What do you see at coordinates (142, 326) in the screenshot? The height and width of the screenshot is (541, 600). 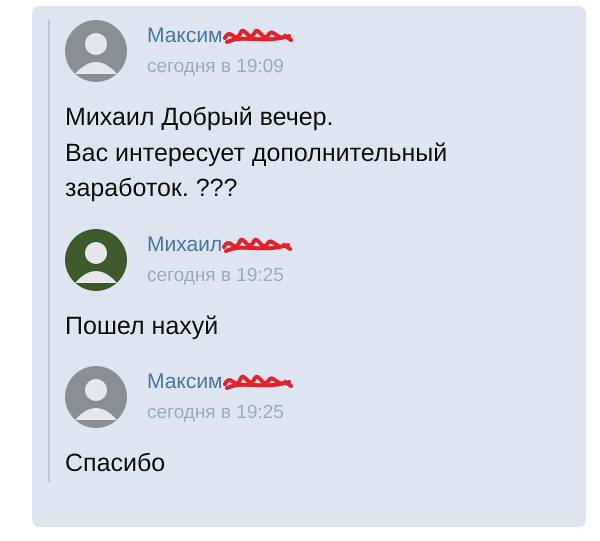 I see `message-text: Пошел нахуй` at bounding box center [142, 326].